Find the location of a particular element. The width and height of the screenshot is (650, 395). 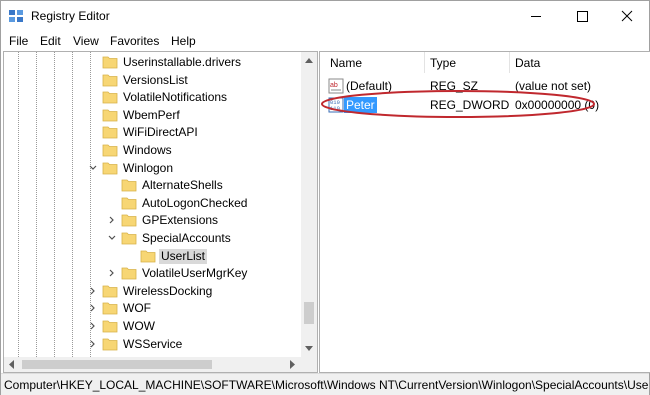

tree-item: Winlogon is located at coordinates (193, 168).